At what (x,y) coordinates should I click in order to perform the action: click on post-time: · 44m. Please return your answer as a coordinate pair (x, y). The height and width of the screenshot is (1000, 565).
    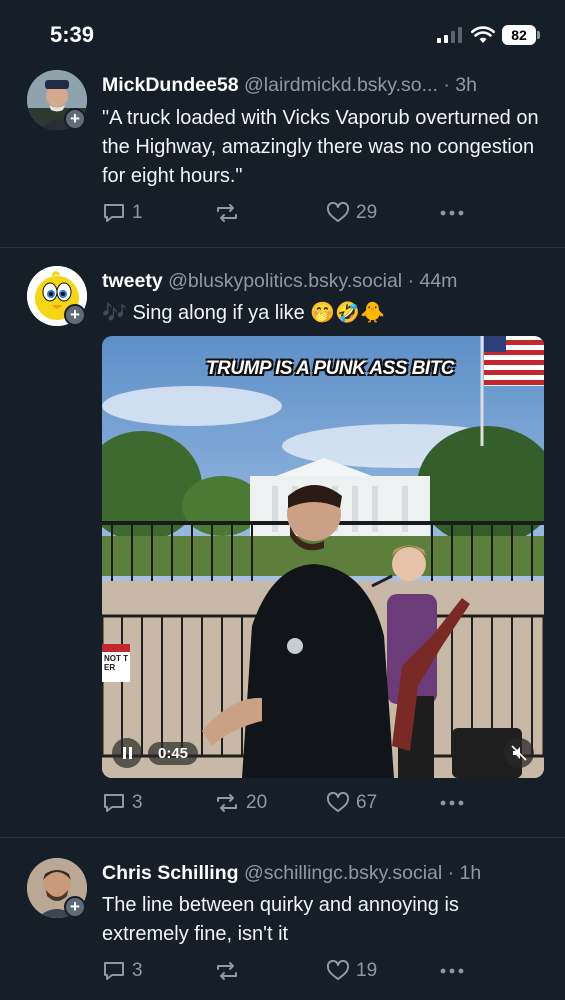
    Looking at the image, I should click on (432, 281).